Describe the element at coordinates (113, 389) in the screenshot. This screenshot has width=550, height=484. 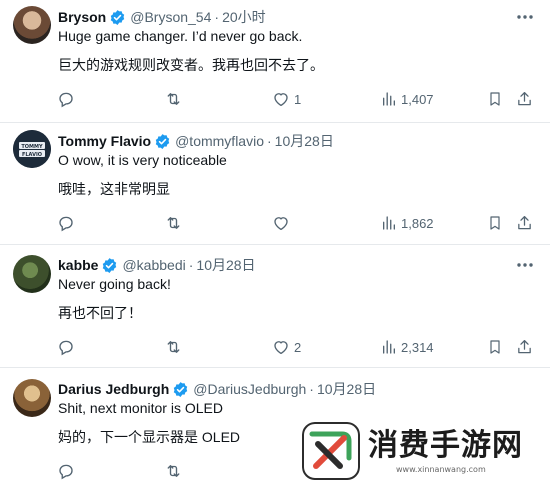
I see `author-name: Darius Jedburgh` at that location.